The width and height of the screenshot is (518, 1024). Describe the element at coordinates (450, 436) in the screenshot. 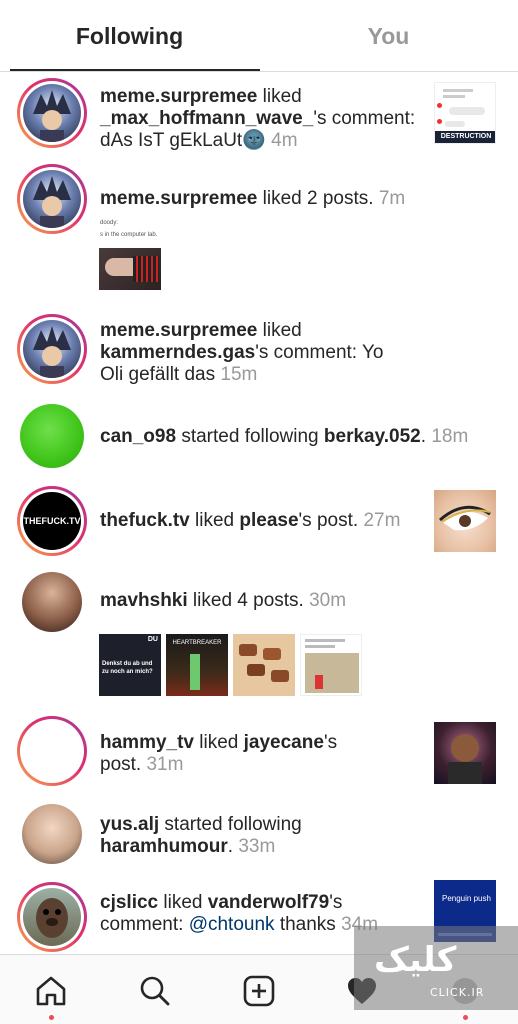

I see `timestamp: 18m` at that location.